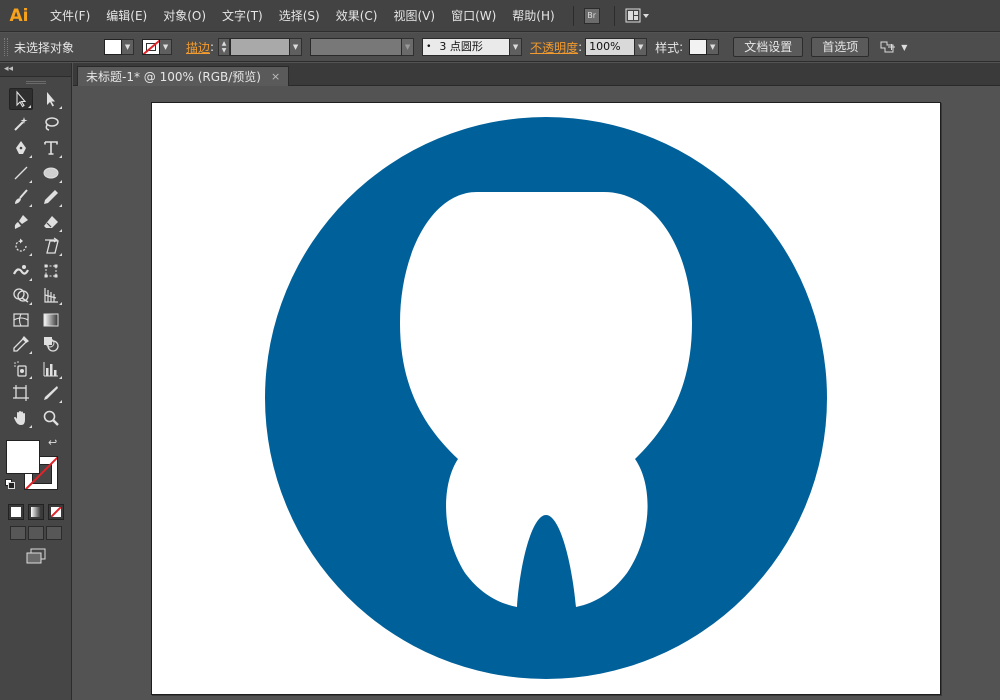 This screenshot has width=1000, height=700. I want to click on bridge-icon: Br, so click(591, 16).